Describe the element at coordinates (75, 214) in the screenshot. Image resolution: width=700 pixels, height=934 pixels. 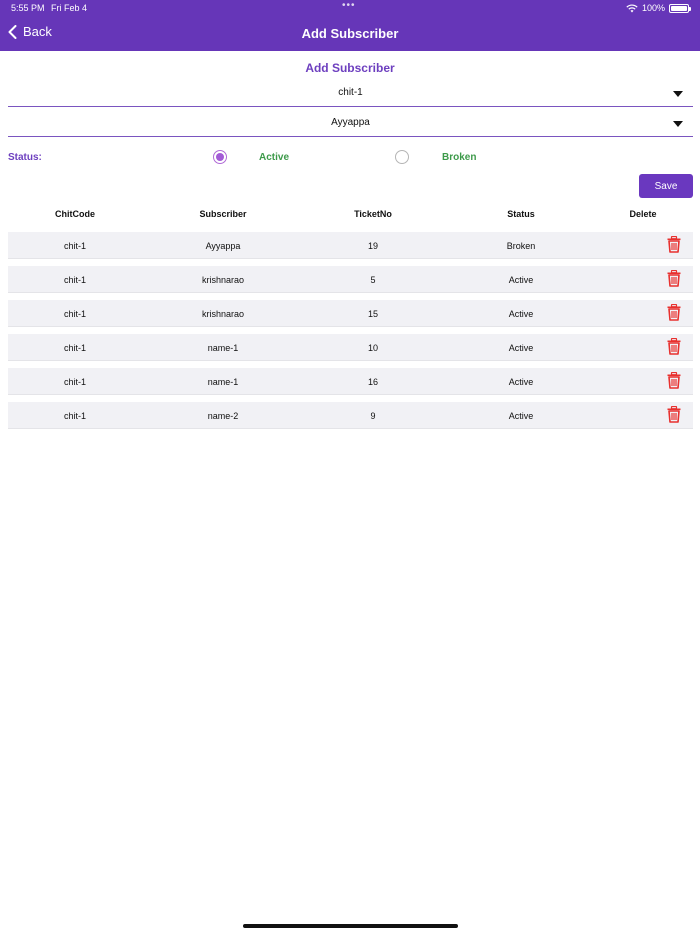
I see `header-chitcode: ChitCode` at that location.